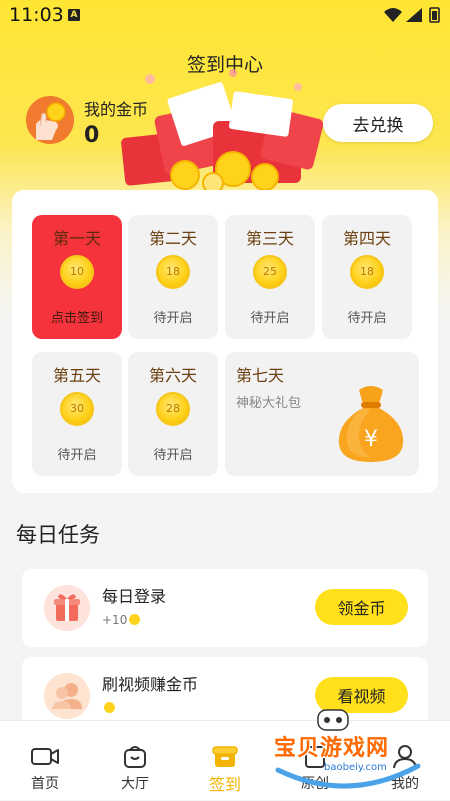 This screenshot has height=801, width=450. What do you see at coordinates (45, 784) in the screenshot?
I see `nav-label: 首页` at bounding box center [45, 784].